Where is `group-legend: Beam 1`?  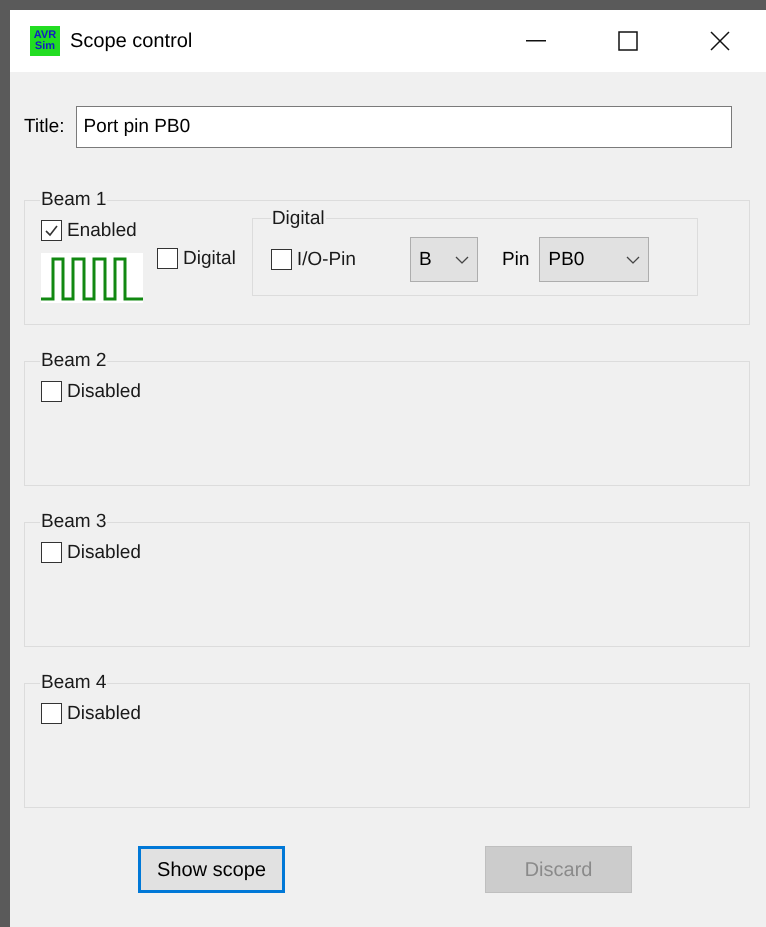
group-legend: Beam 1 is located at coordinates (74, 200).